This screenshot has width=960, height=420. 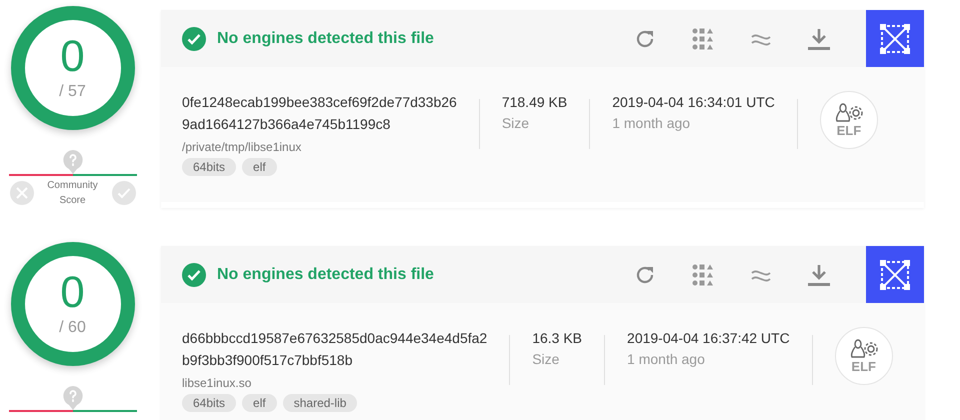 What do you see at coordinates (693, 102) in the screenshot?
I see `scan-date: 2019-04-04 16:34:01 UTC` at bounding box center [693, 102].